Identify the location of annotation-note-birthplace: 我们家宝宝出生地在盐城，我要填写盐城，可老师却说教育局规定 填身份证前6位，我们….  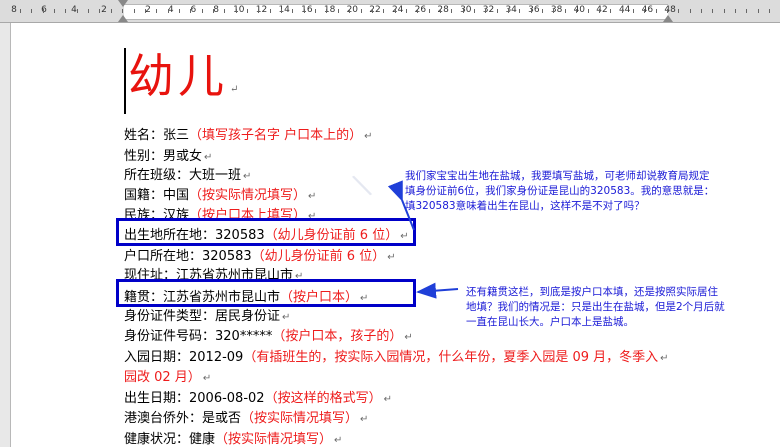
(560, 191).